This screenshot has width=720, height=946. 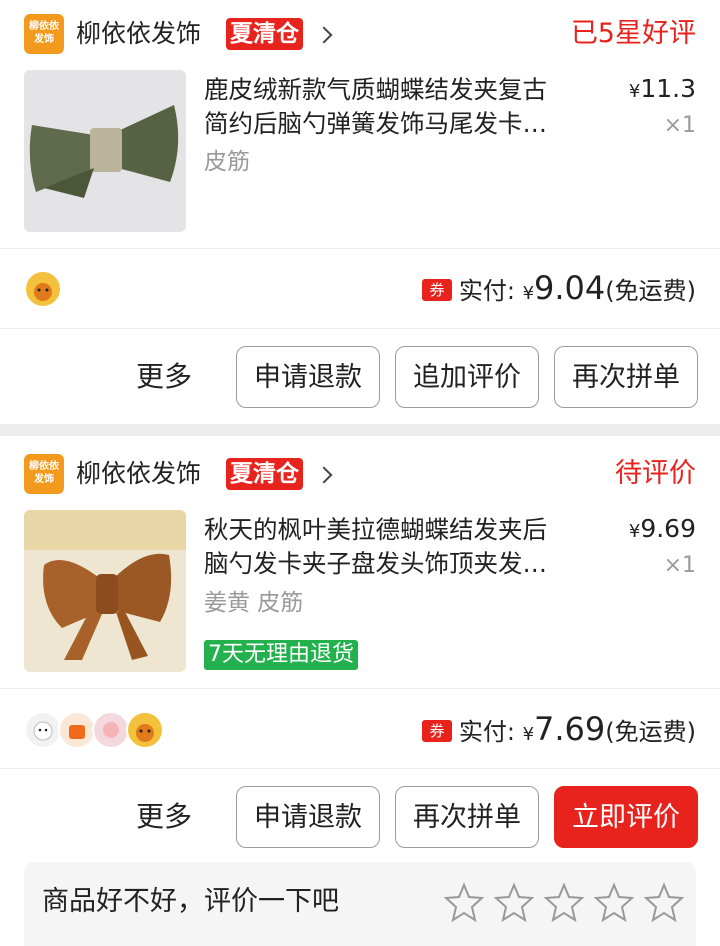 What do you see at coordinates (633, 33) in the screenshot?
I see `order-status: 已5星好评` at bounding box center [633, 33].